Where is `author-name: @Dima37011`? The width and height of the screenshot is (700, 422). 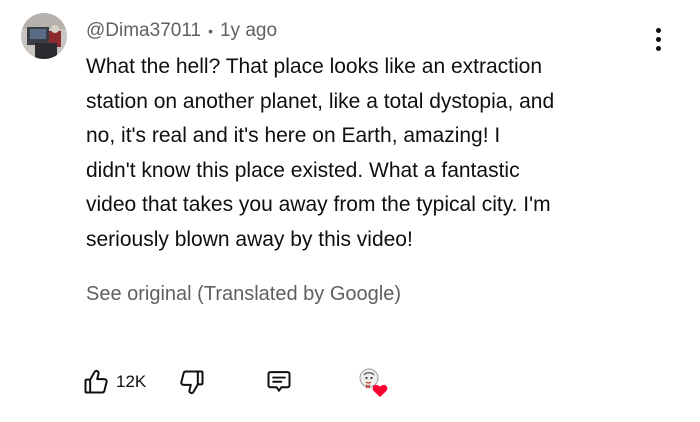
author-name: @Dima37011 is located at coordinates (143, 31).